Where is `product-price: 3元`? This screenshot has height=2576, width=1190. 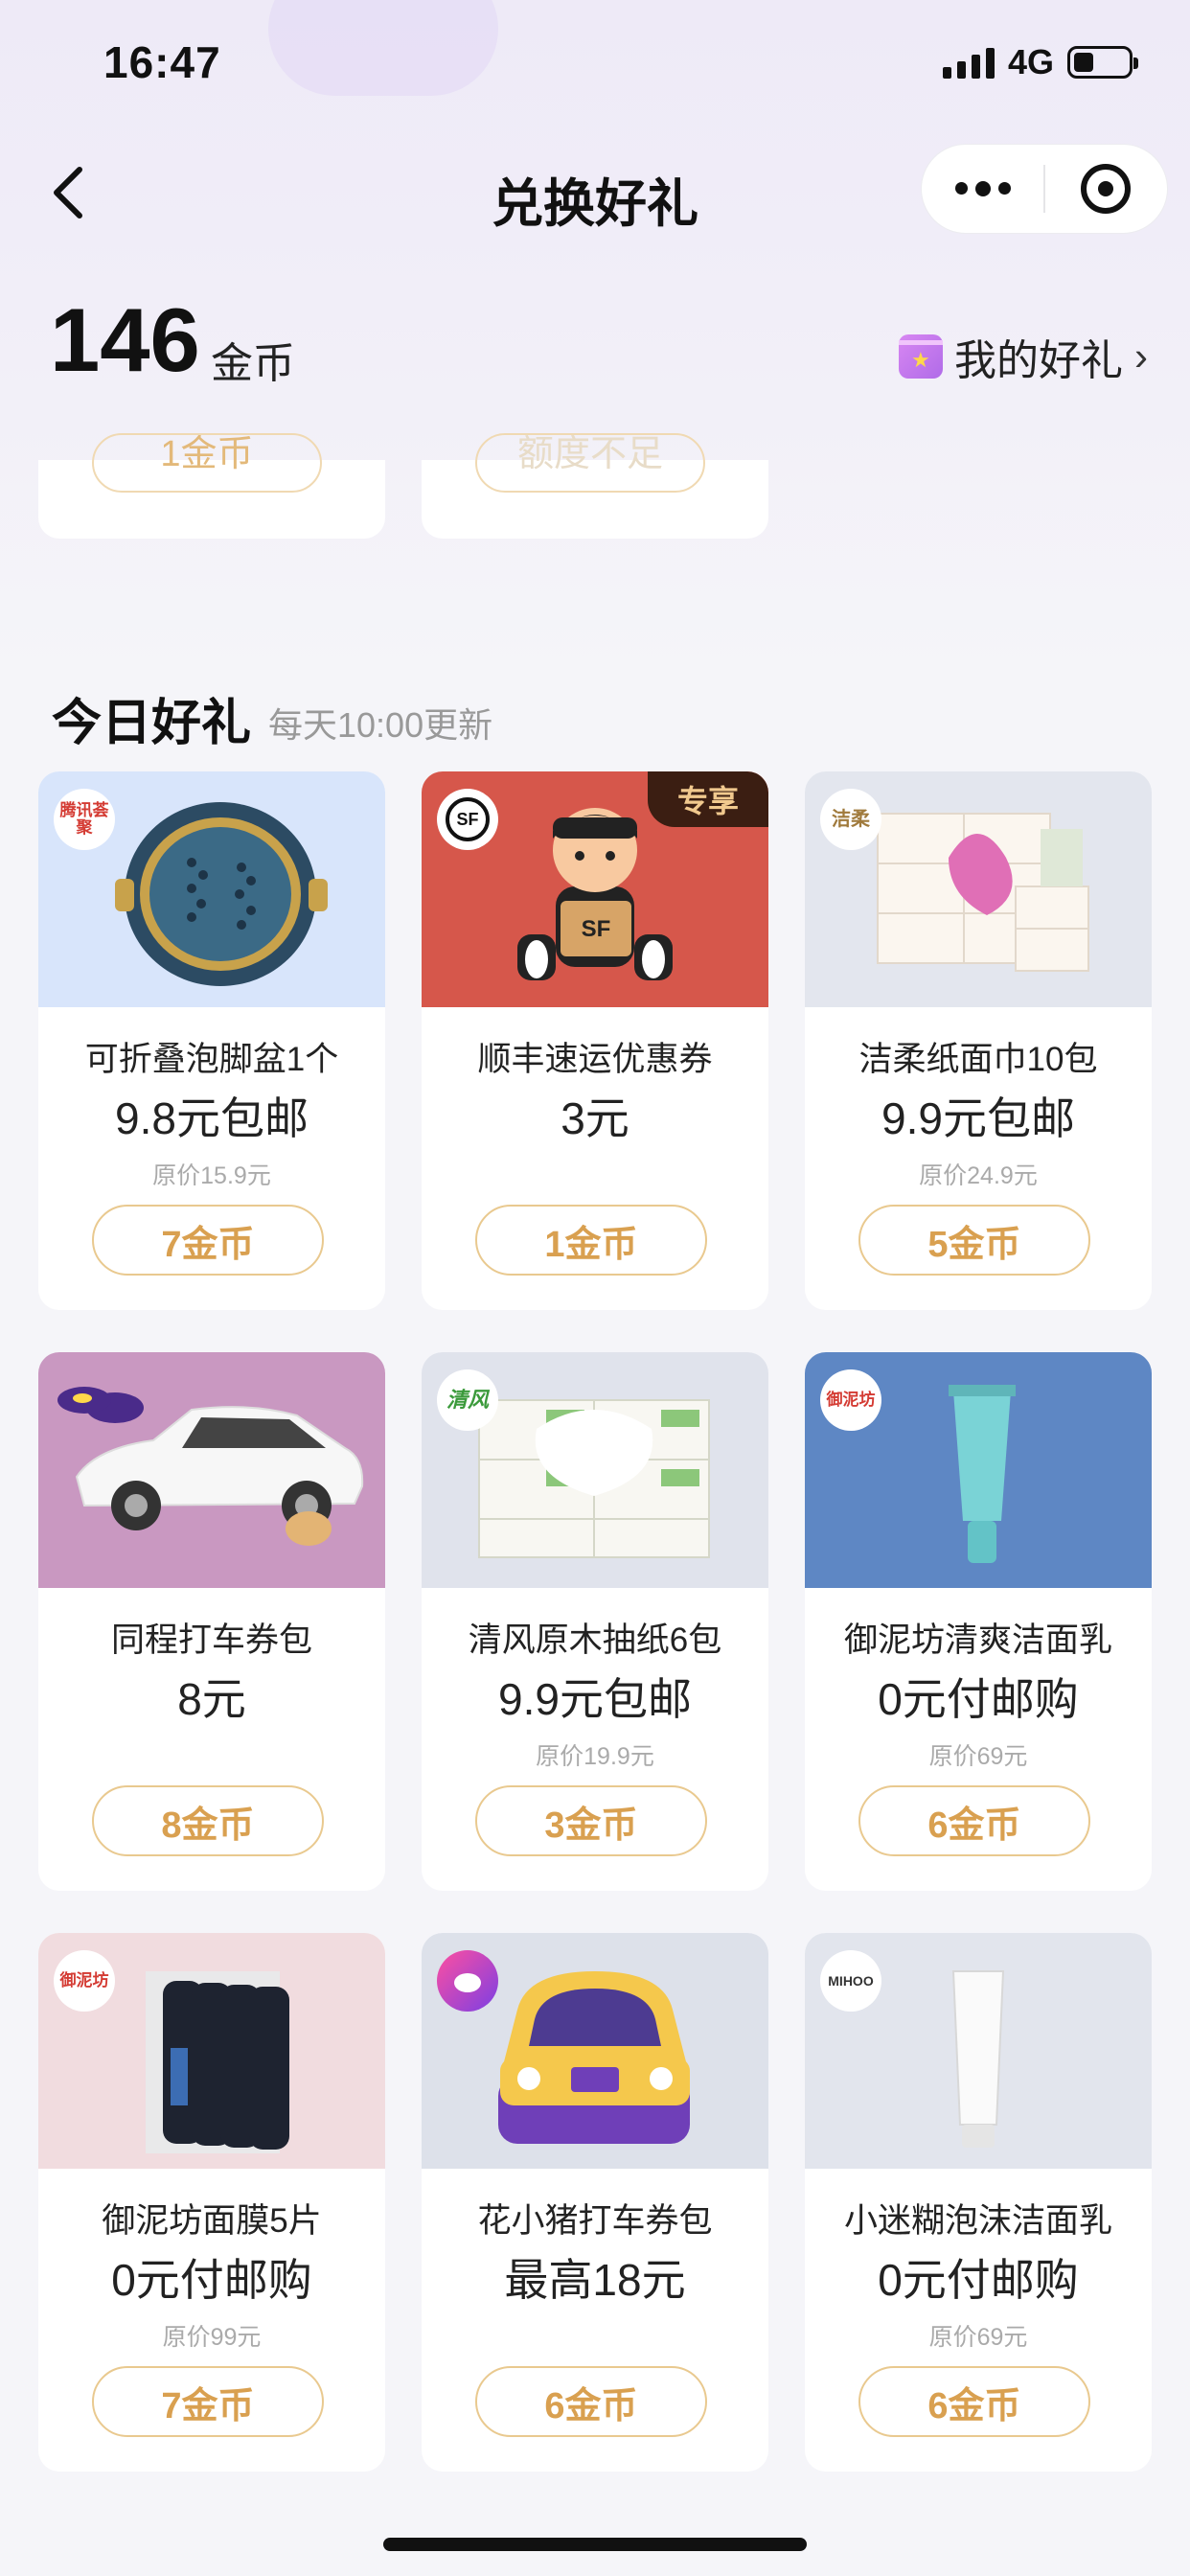
product-price: 3元 is located at coordinates (595, 1118).